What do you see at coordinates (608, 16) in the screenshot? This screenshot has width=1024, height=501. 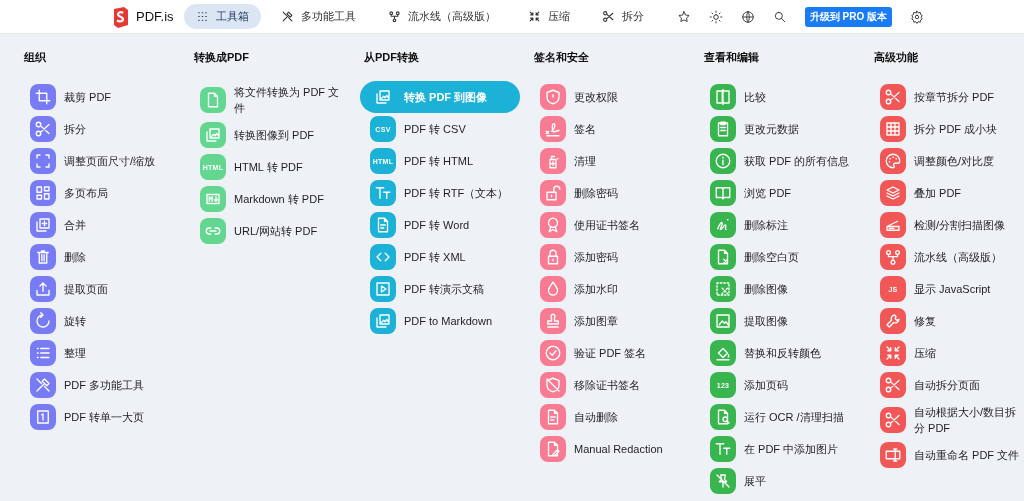 I see `scissors-icon` at bounding box center [608, 16].